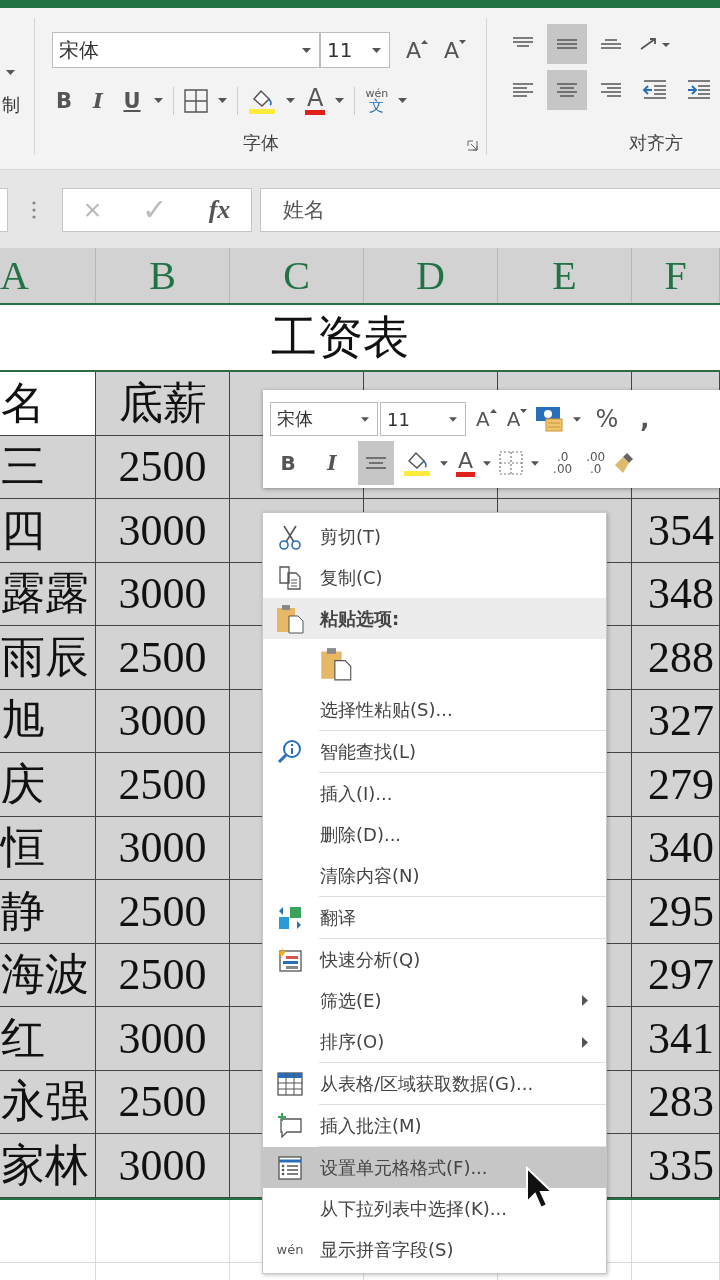 Image resolution: width=720 pixels, height=1280 pixels. What do you see at coordinates (377, 100) in the screenshot?
I see `phonetic-button: wén 文` at bounding box center [377, 100].